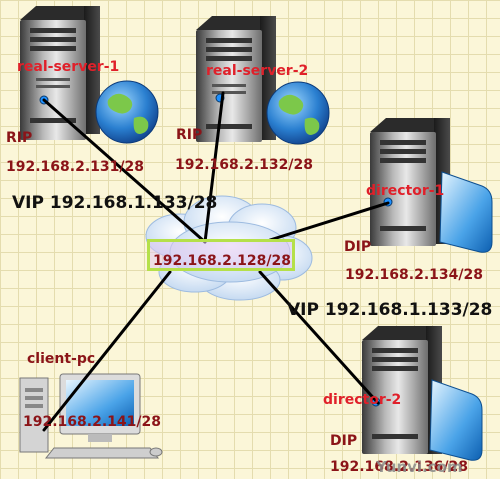  What do you see at coordinates (19, 138) in the screenshot?
I see `real-server-1-rip-label: RIP` at bounding box center [19, 138].